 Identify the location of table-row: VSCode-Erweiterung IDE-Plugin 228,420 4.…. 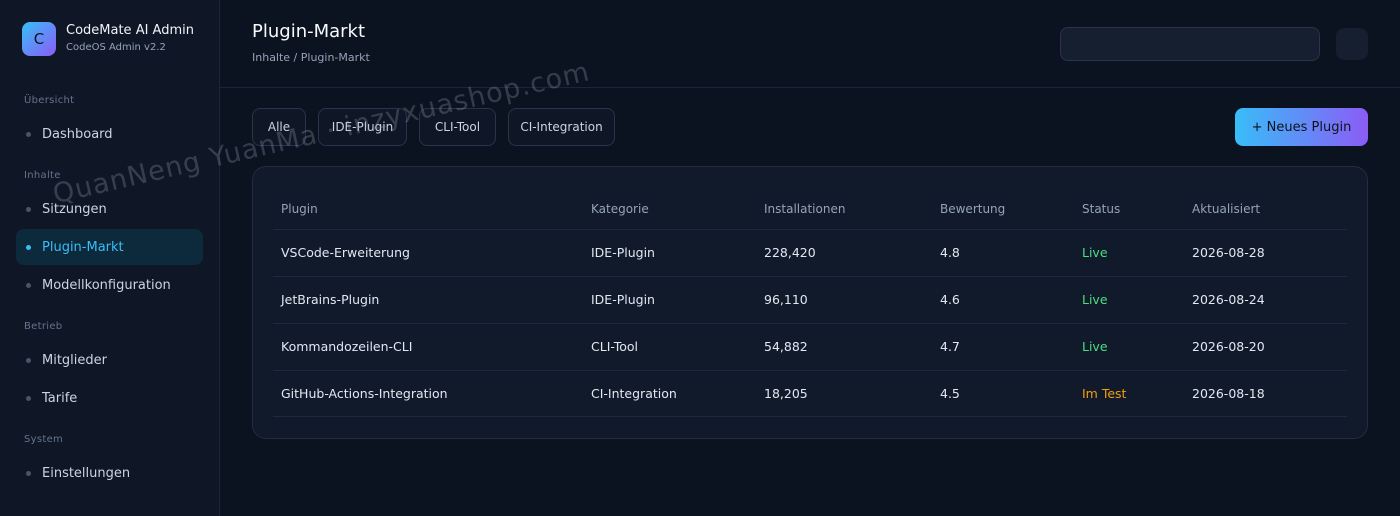
(810, 252).